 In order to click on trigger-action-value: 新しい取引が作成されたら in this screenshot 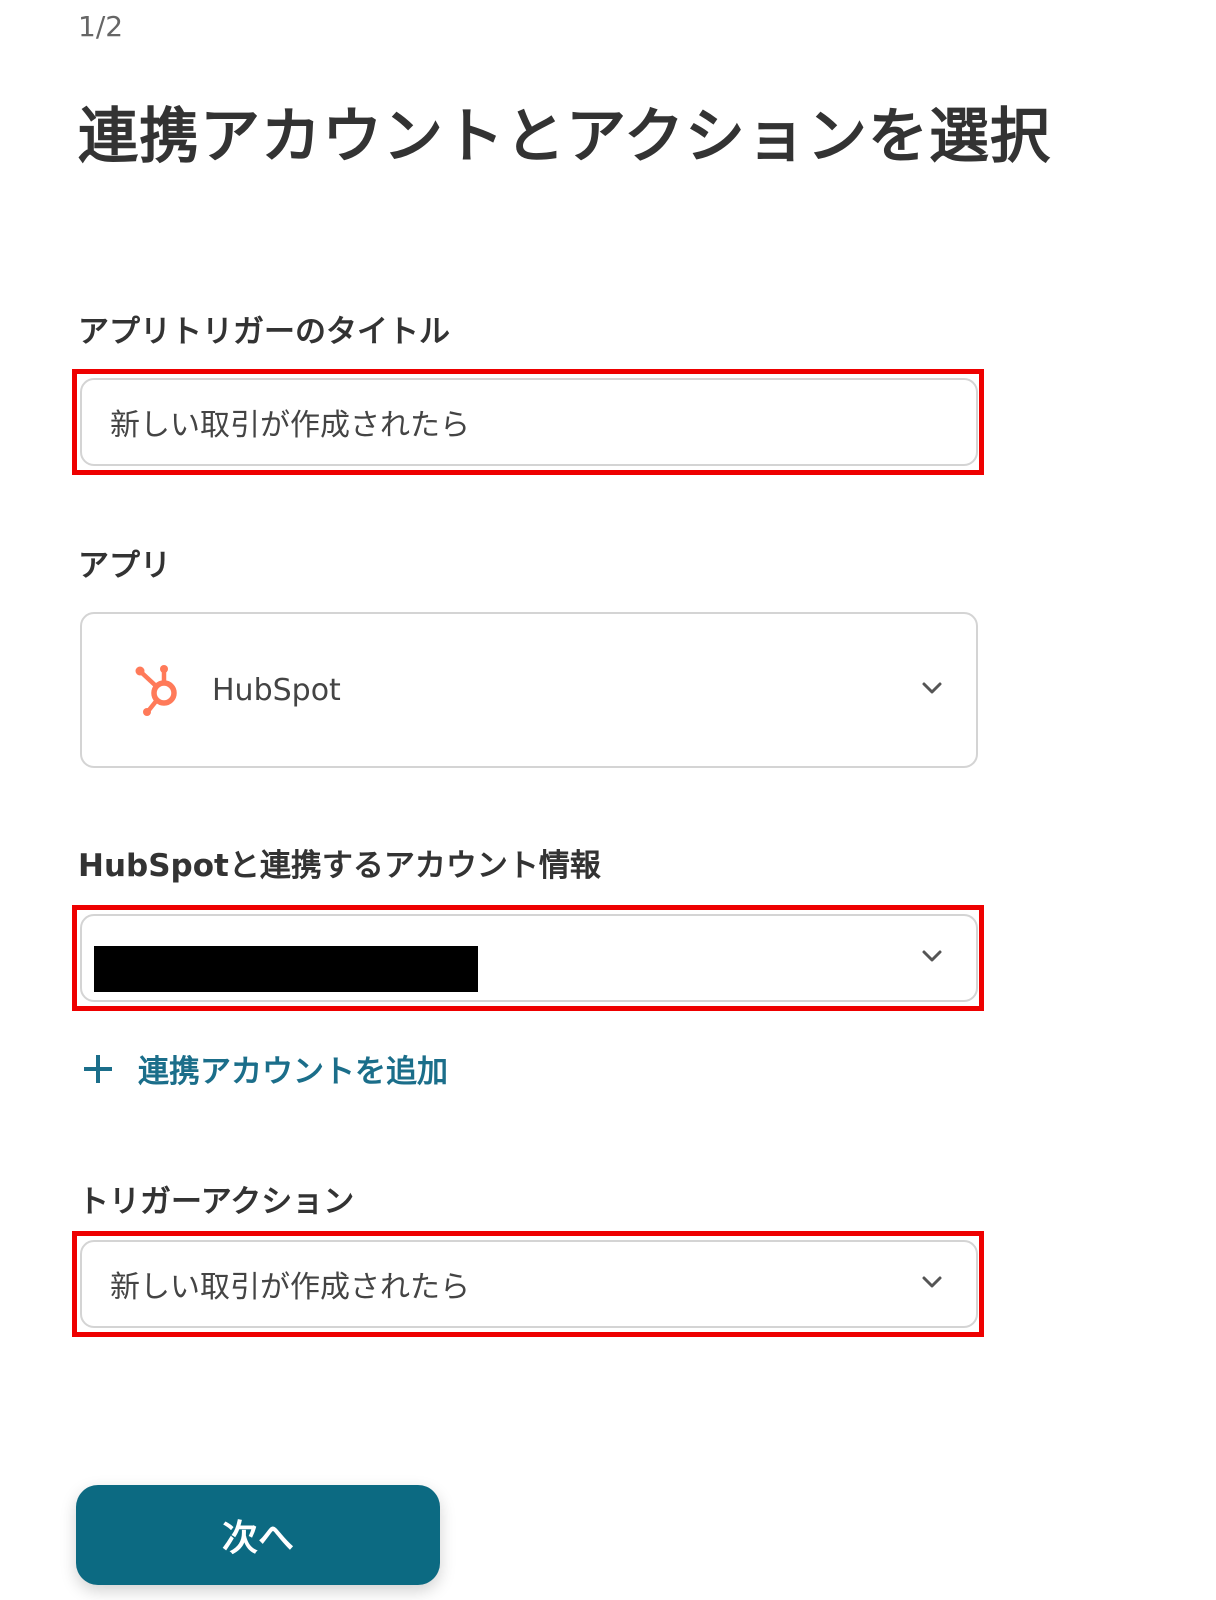, I will do `click(290, 1287)`.